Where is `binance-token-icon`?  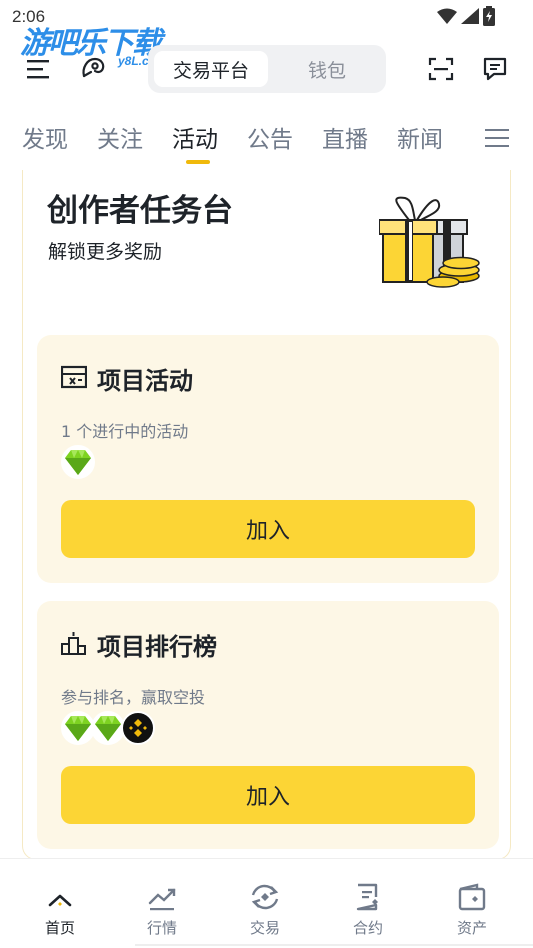 binance-token-icon is located at coordinates (138, 728).